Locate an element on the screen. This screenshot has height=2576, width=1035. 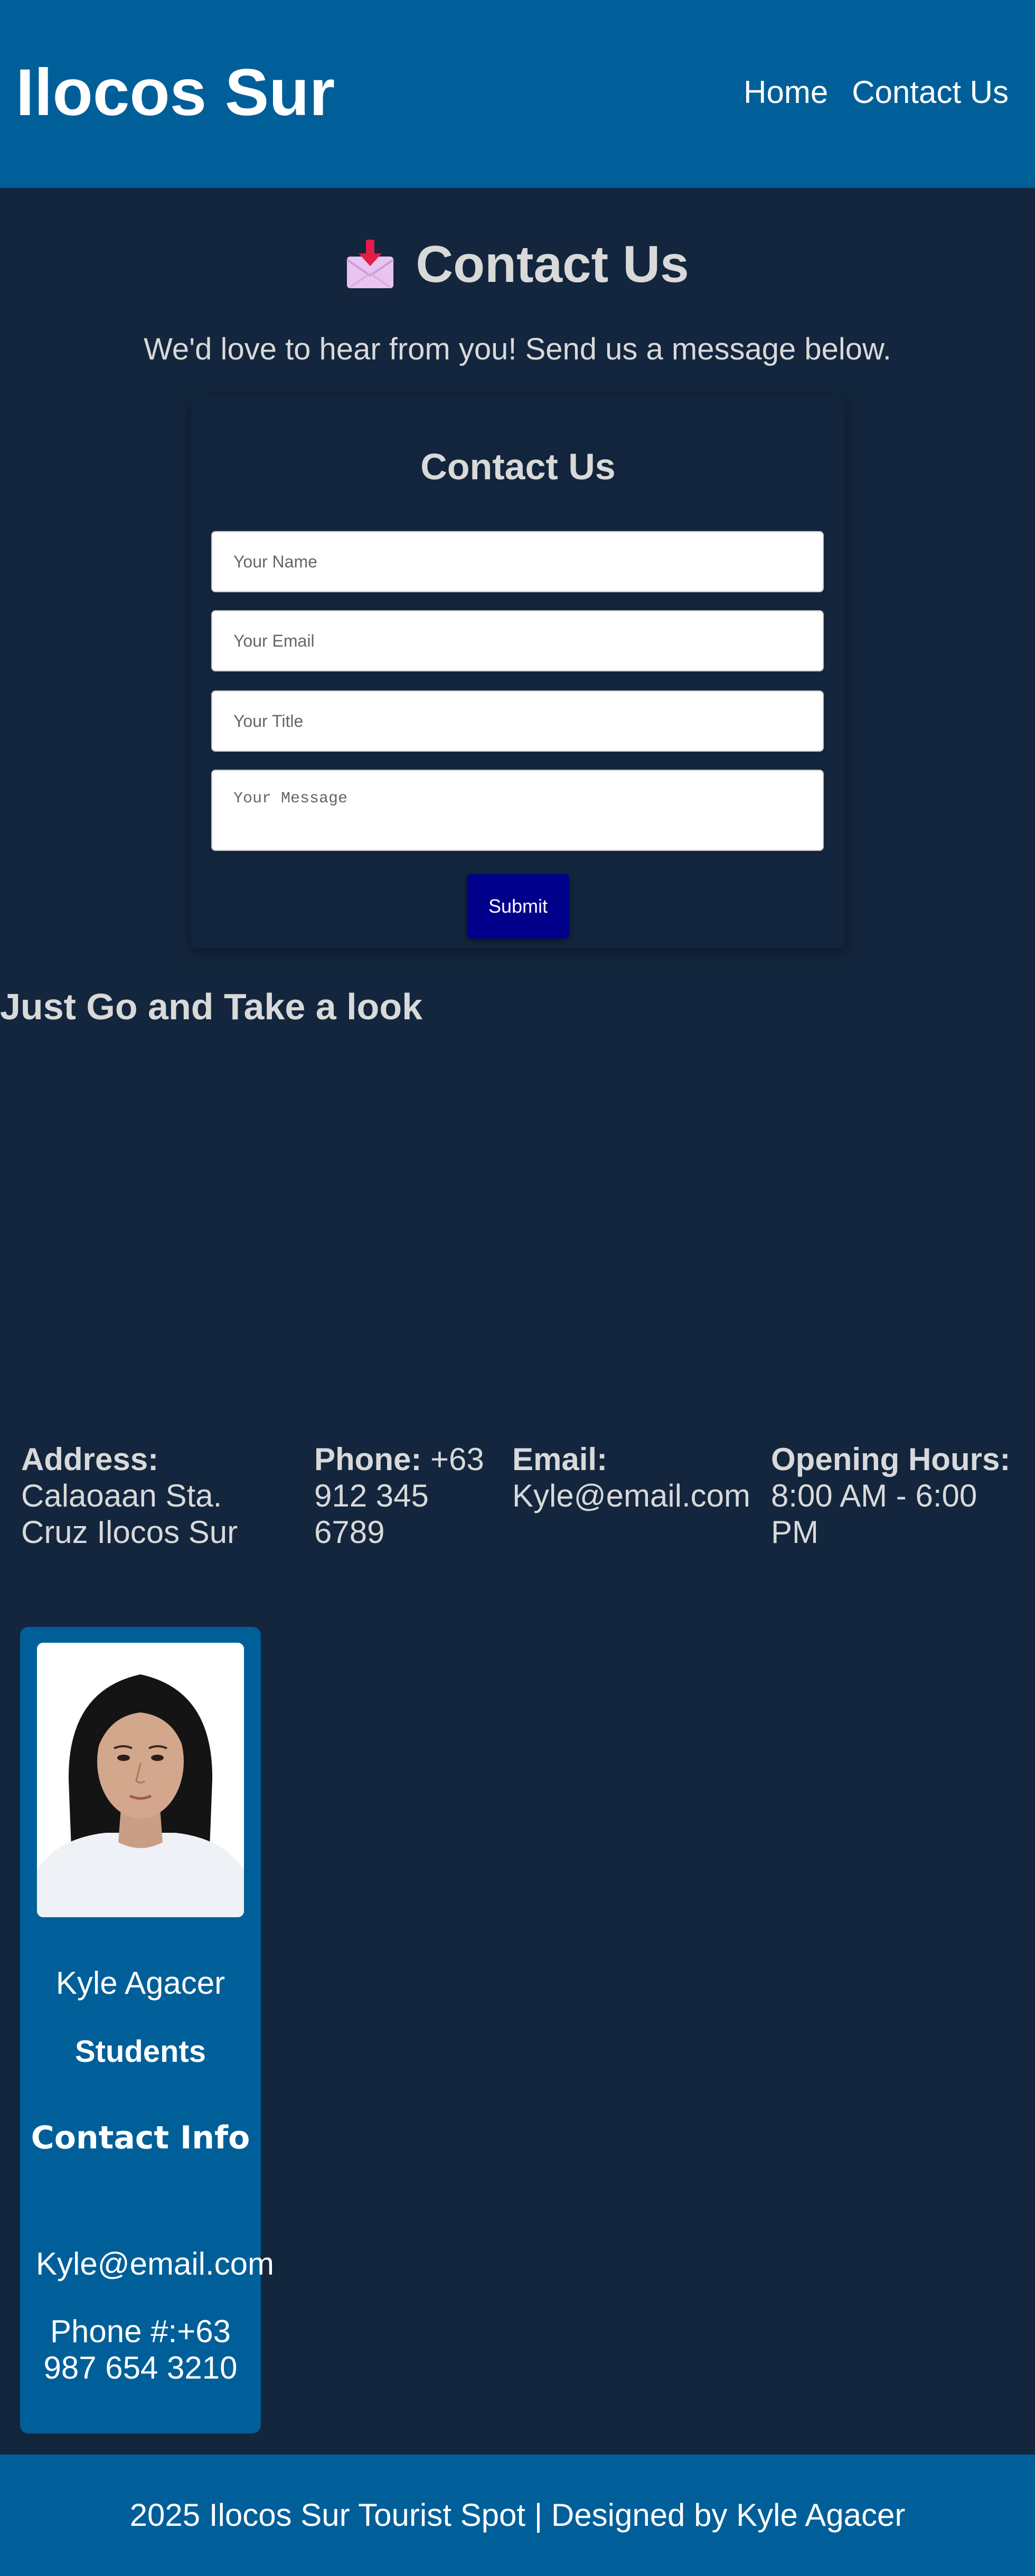
hours-label: Opening Hours: is located at coordinates (891, 1459).